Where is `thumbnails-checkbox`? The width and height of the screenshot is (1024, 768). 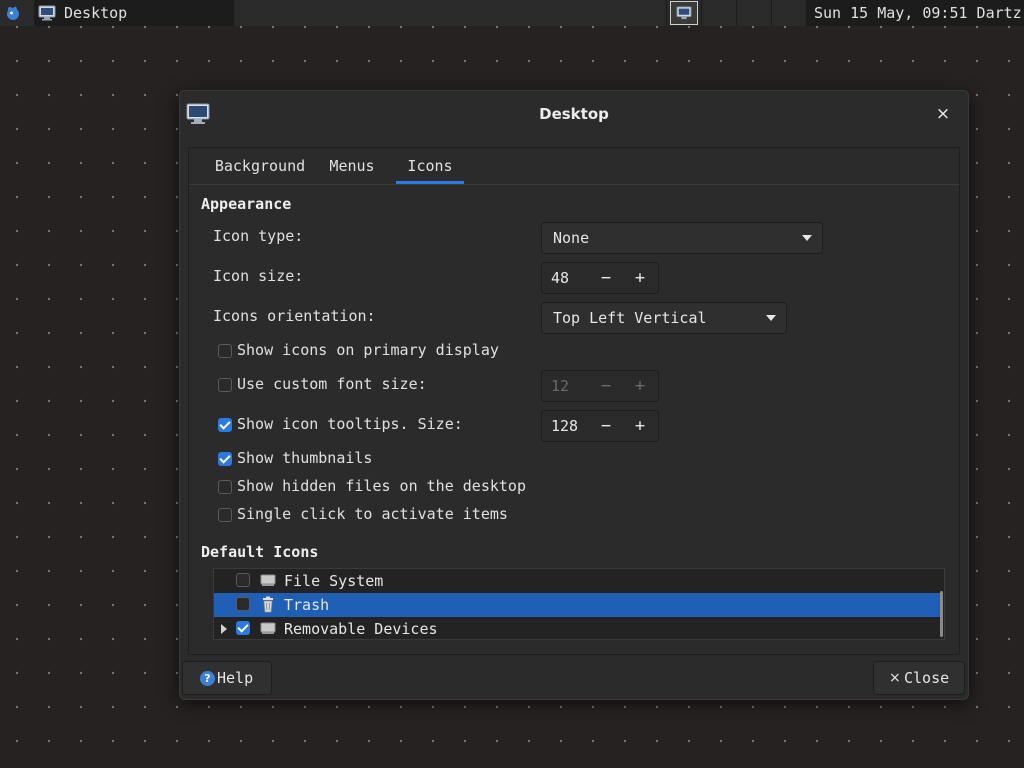
thumbnails-checkbox is located at coordinates (225, 459).